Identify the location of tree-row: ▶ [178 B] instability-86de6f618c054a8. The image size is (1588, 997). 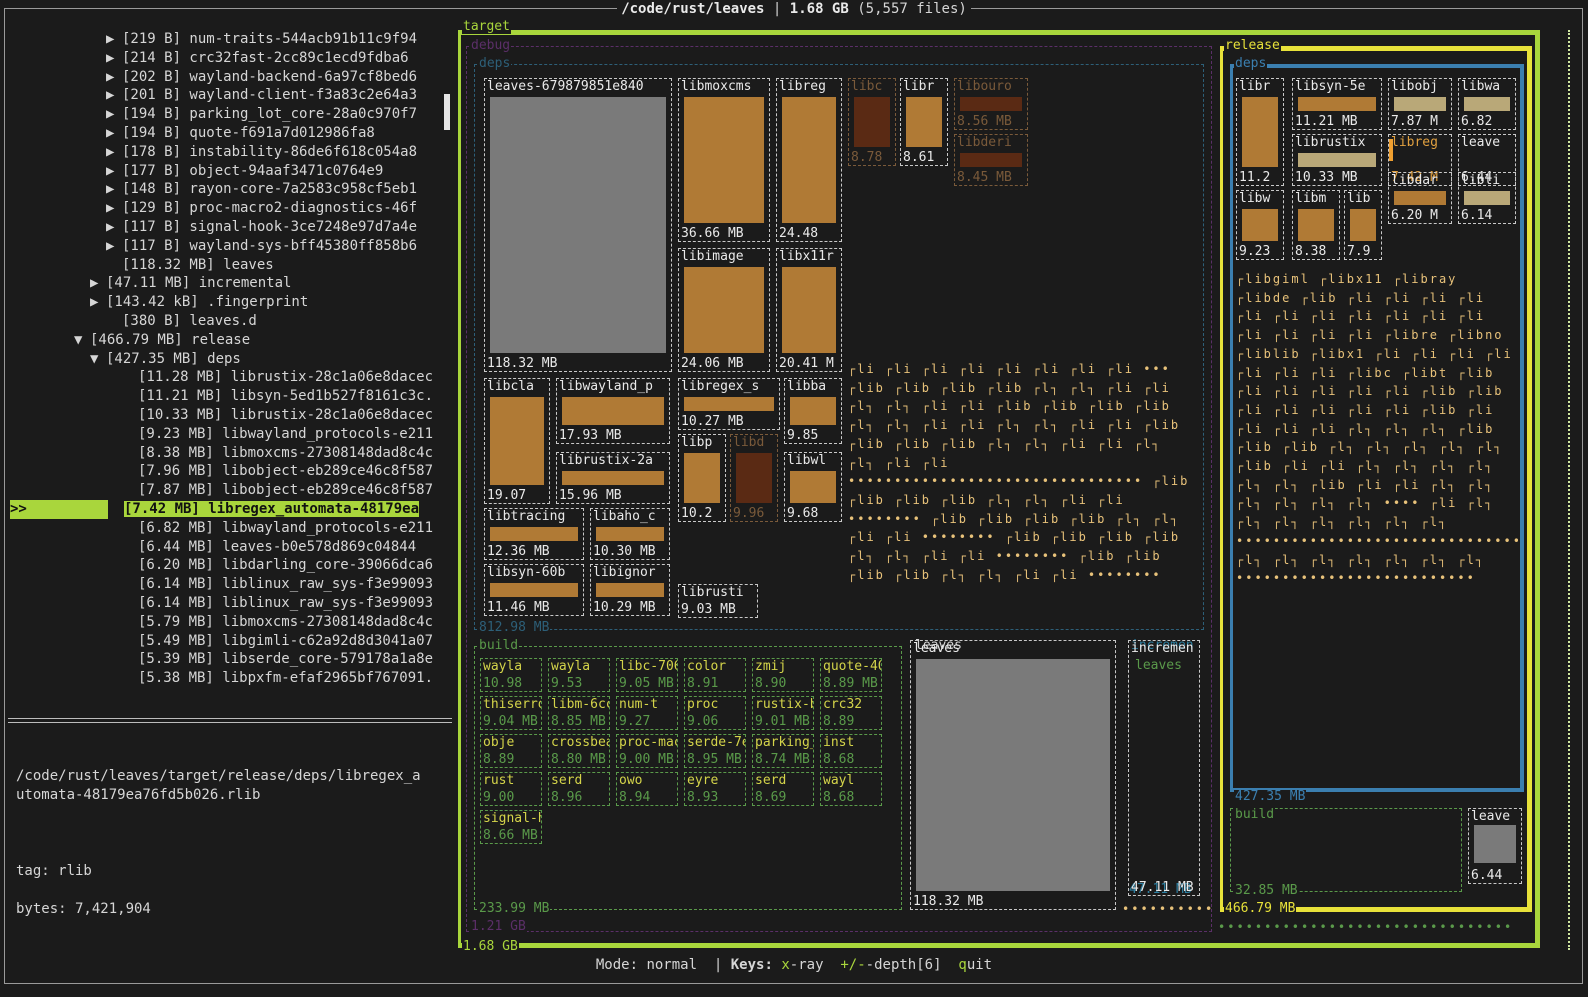
(230, 152).